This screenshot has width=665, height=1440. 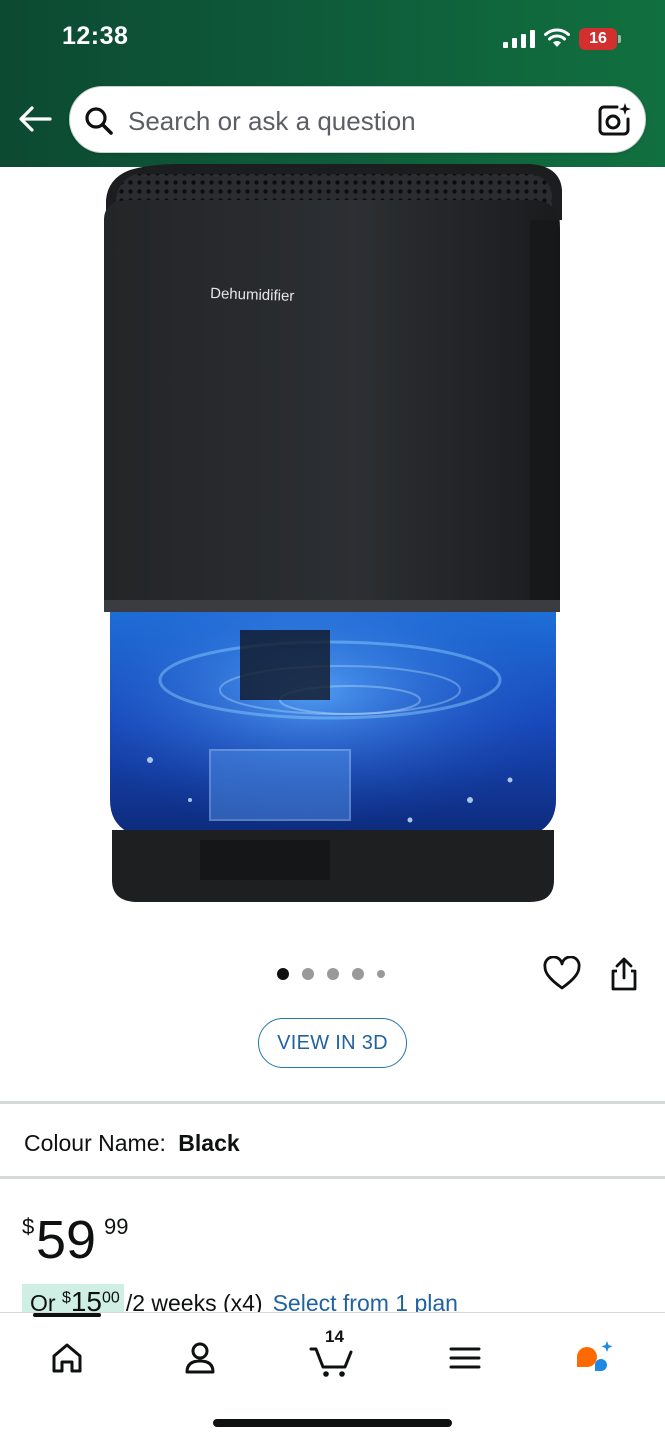 I want to click on colour-value: Black, so click(x=209, y=1143).